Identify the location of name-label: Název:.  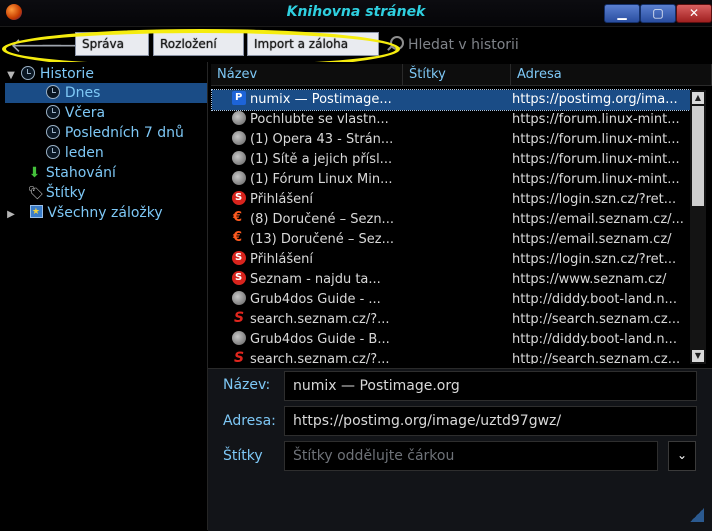
(247, 385).